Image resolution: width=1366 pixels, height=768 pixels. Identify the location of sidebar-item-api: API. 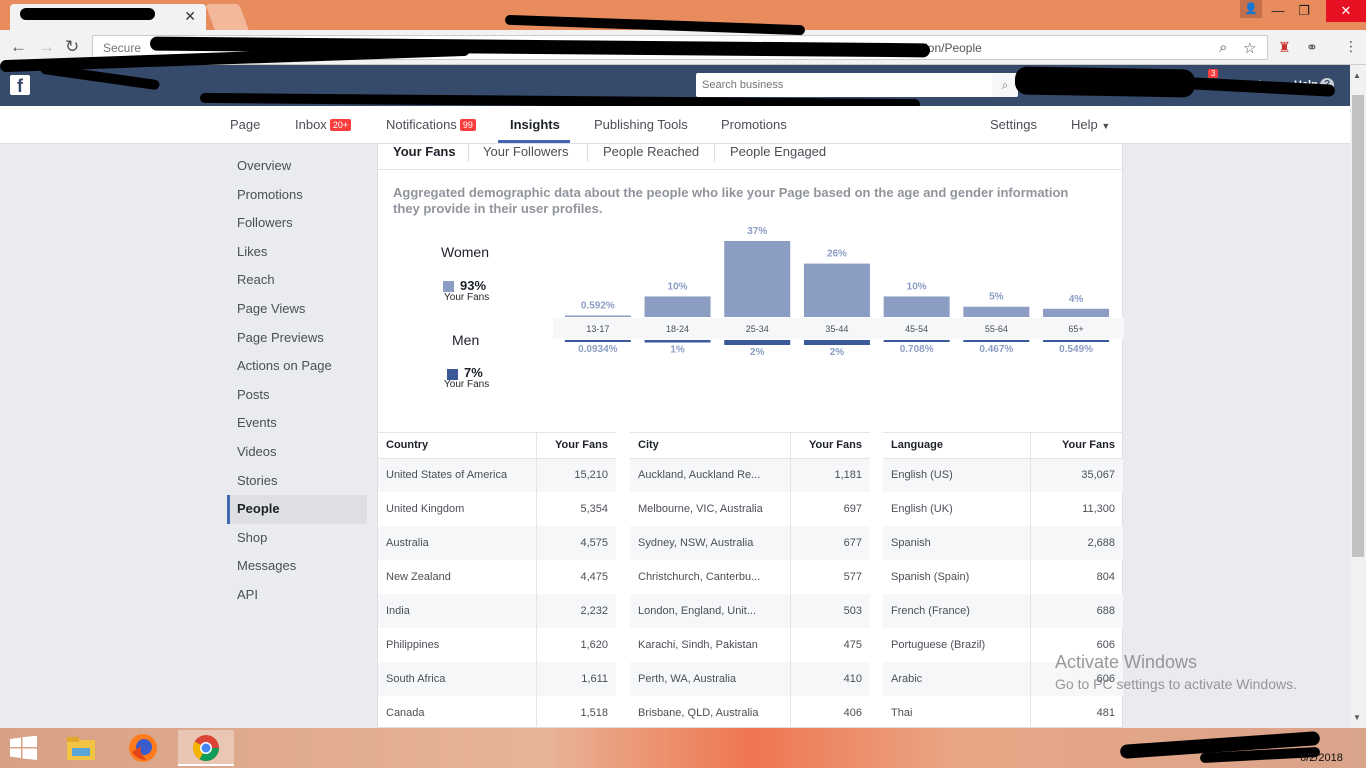
(297, 595).